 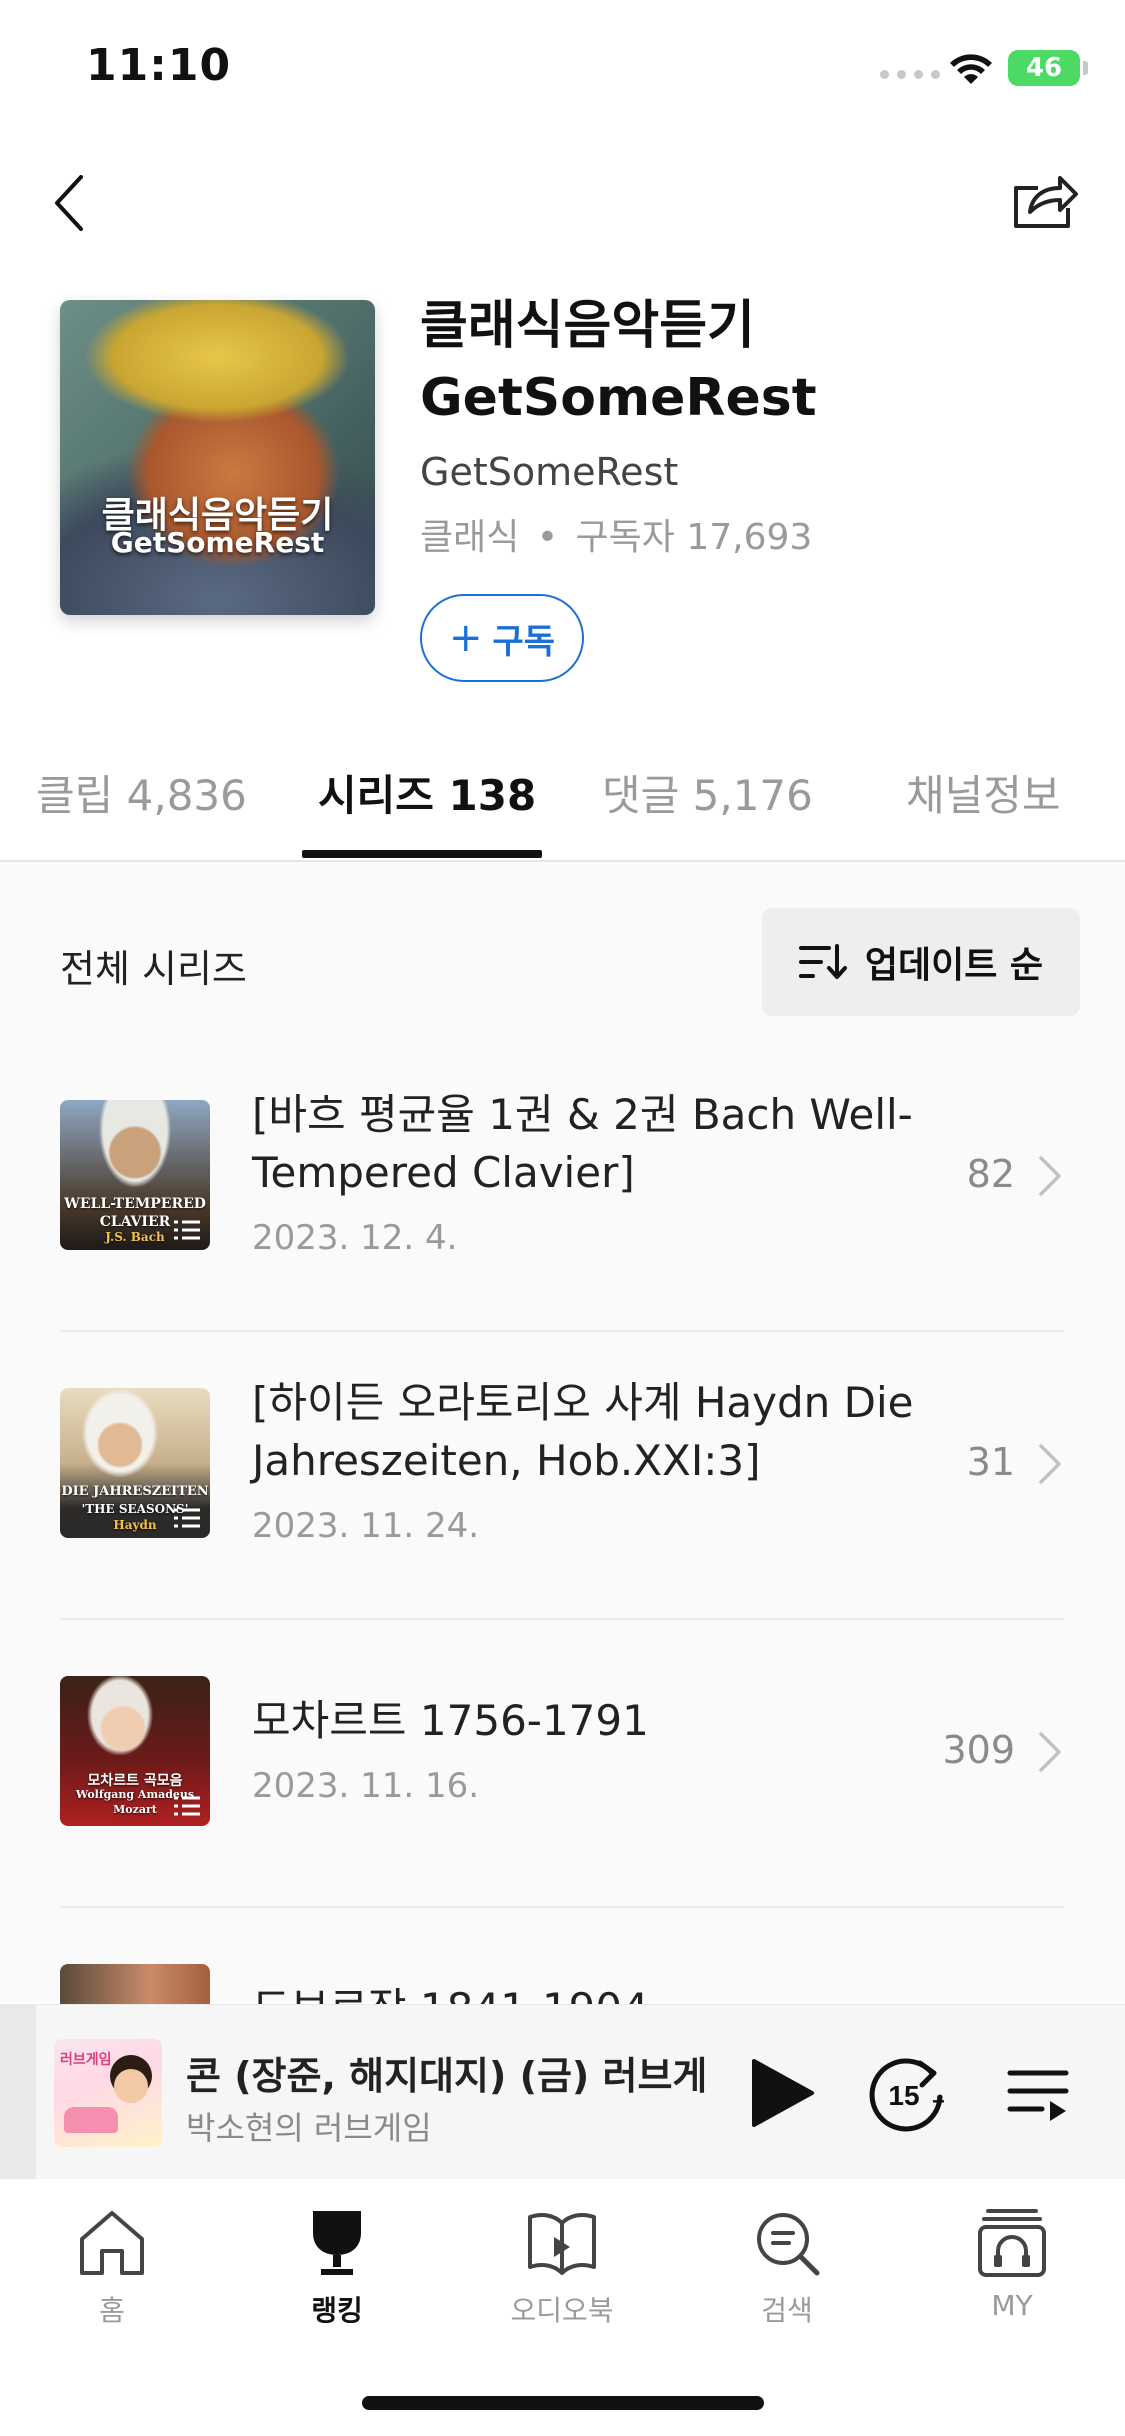 I want to click on share-button, so click(x=1045, y=200).